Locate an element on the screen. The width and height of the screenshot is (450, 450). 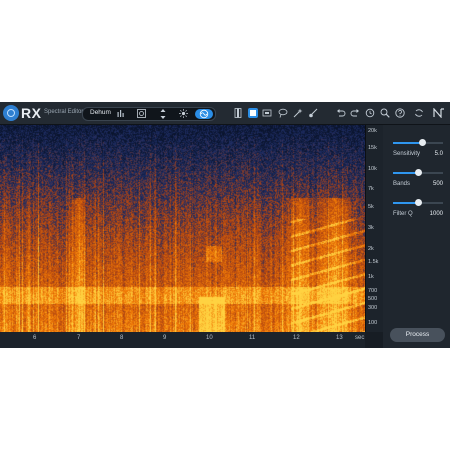
vertical-bar-icon is located at coordinates (238, 113).